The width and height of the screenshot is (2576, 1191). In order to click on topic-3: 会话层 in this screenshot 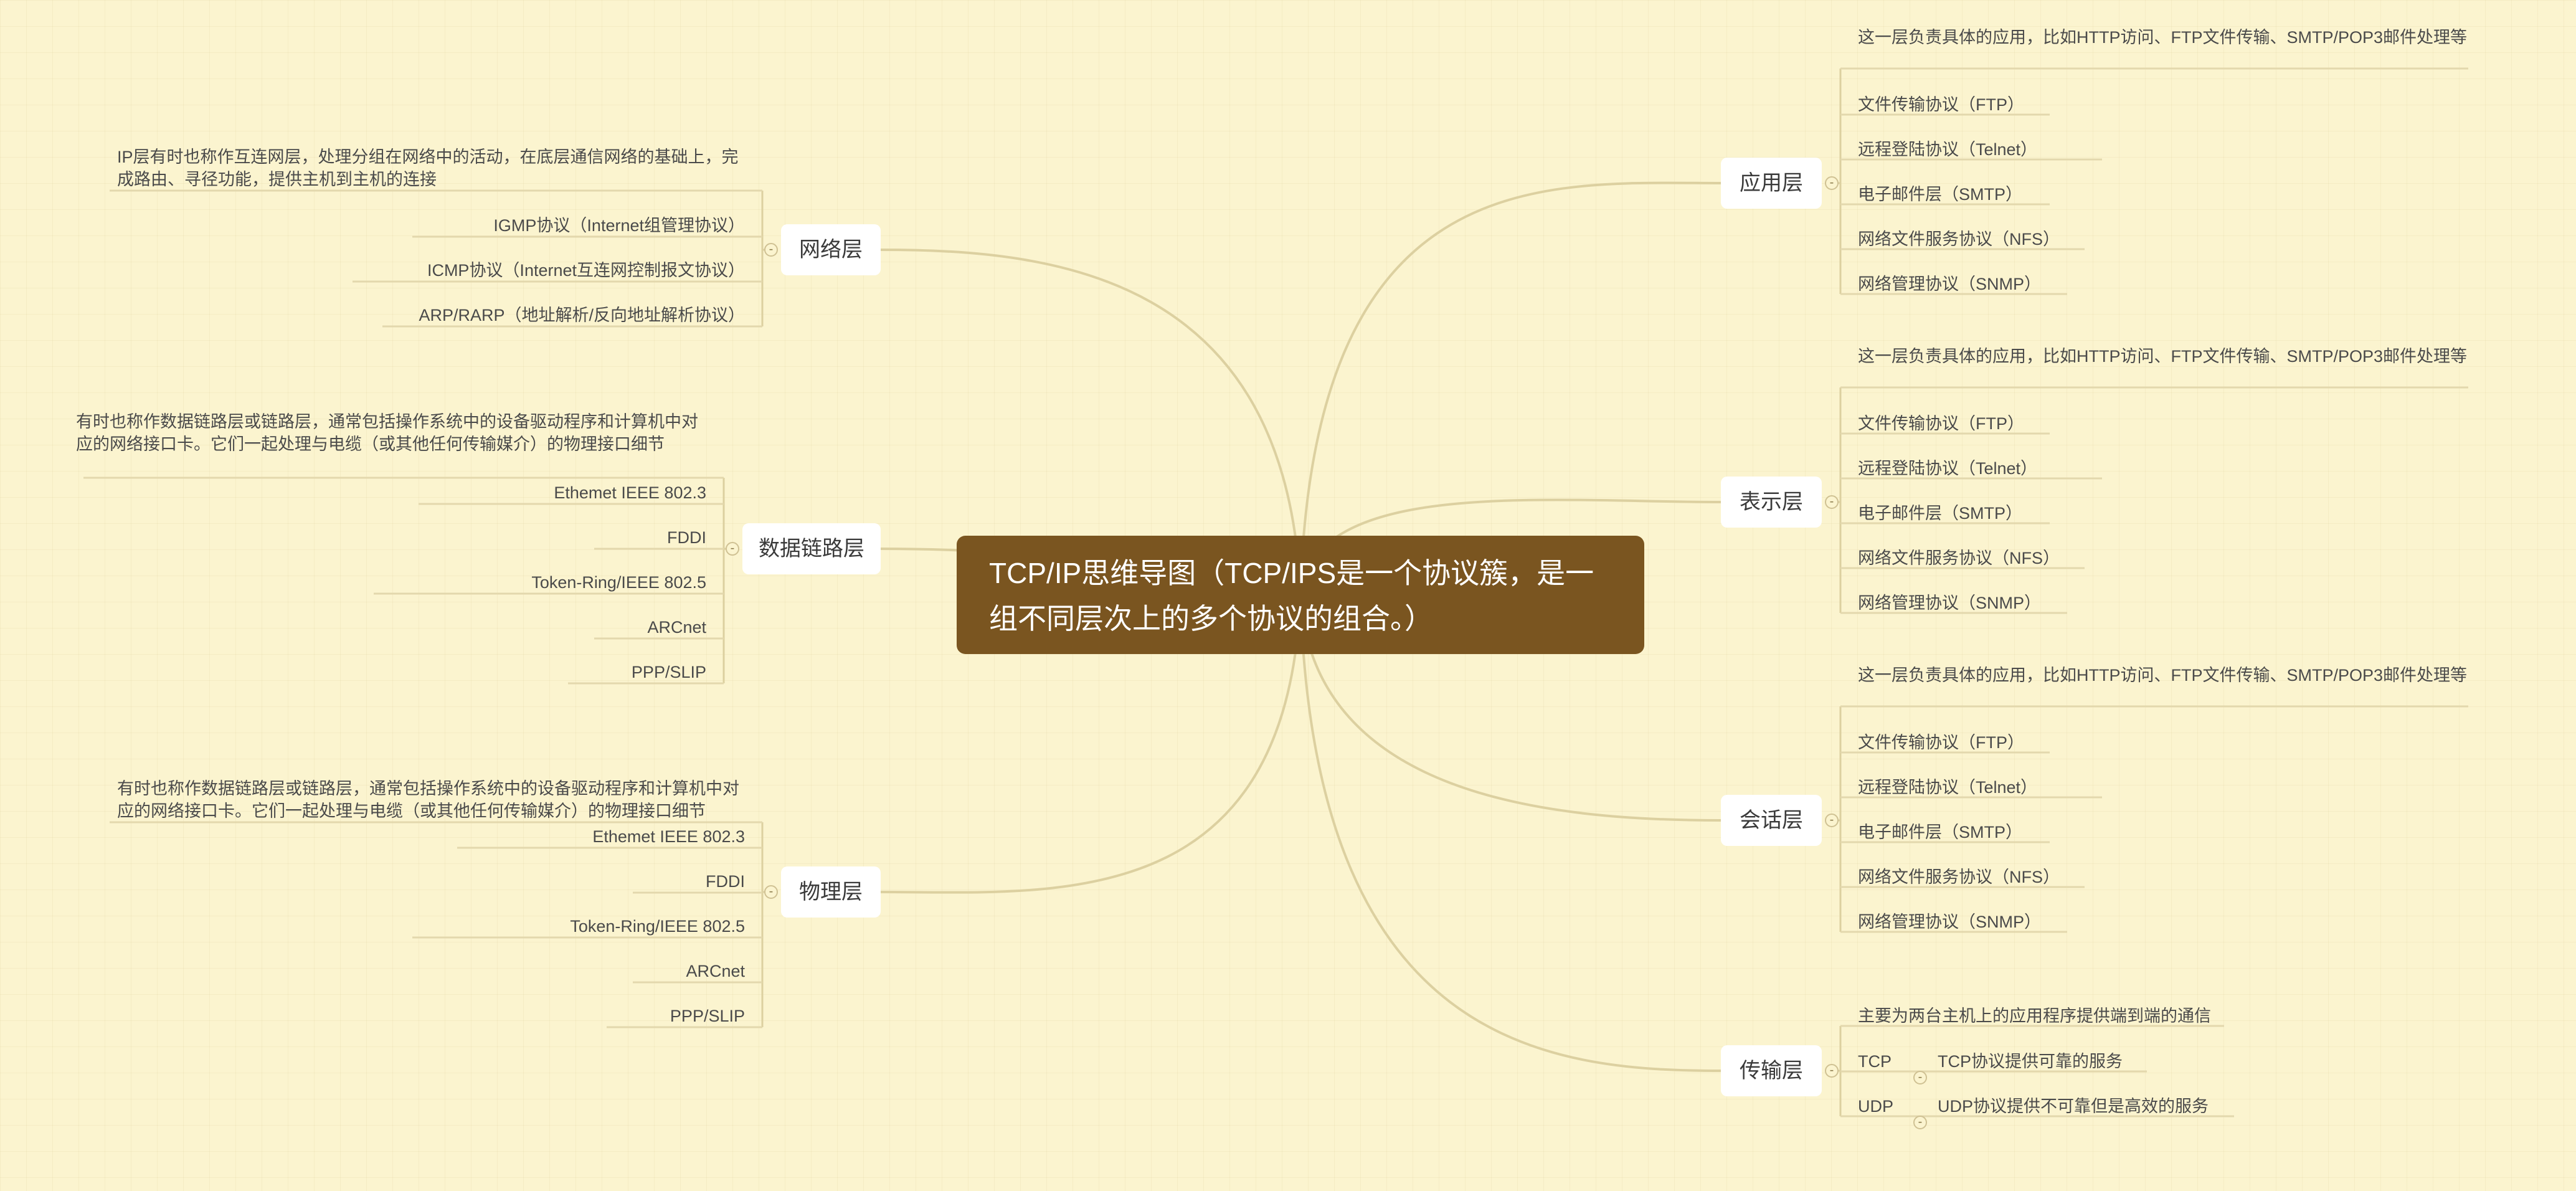, I will do `click(1772, 820)`.